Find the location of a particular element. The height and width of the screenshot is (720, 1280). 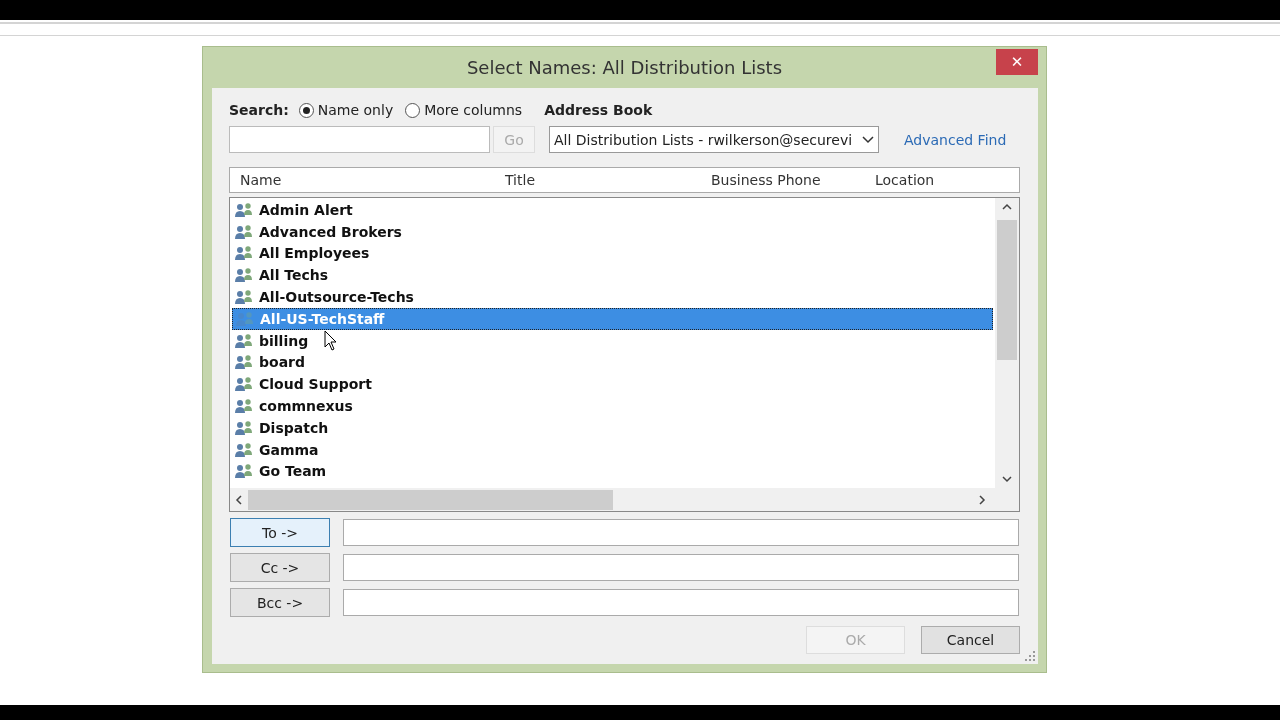

column-header: Business Phone is located at coordinates (783, 180).